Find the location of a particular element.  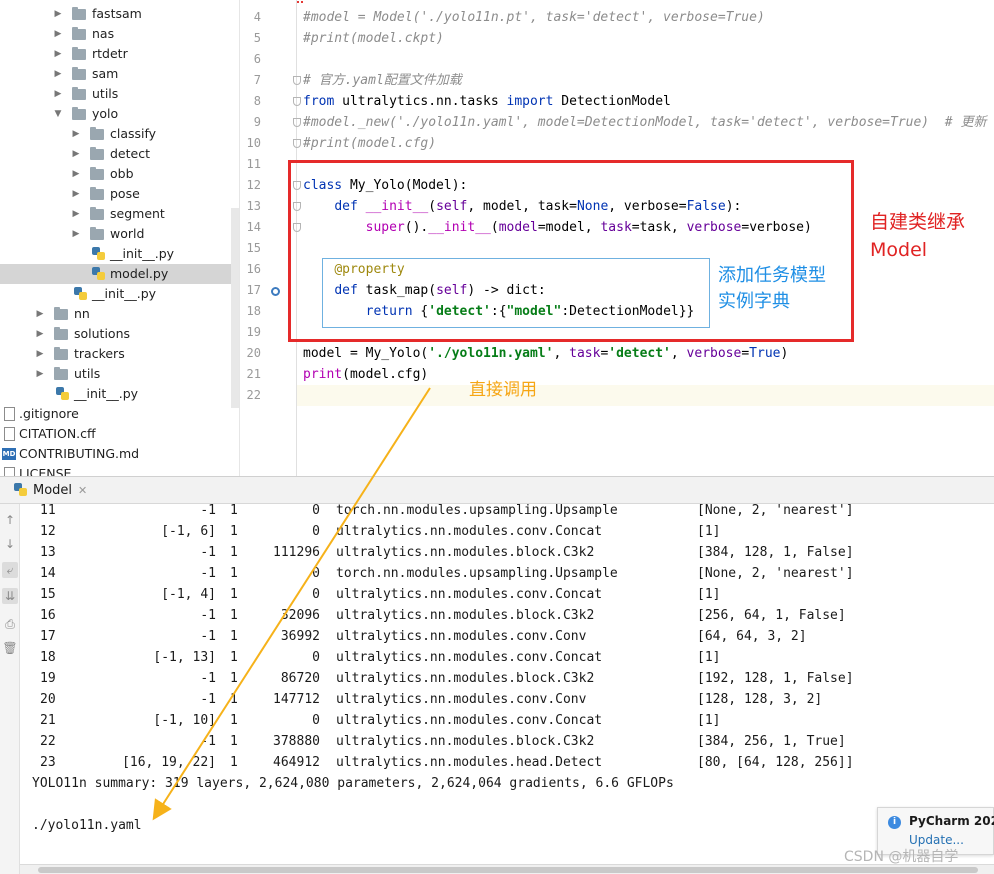

tree-item-model-py: model.py is located at coordinates (119, 274).